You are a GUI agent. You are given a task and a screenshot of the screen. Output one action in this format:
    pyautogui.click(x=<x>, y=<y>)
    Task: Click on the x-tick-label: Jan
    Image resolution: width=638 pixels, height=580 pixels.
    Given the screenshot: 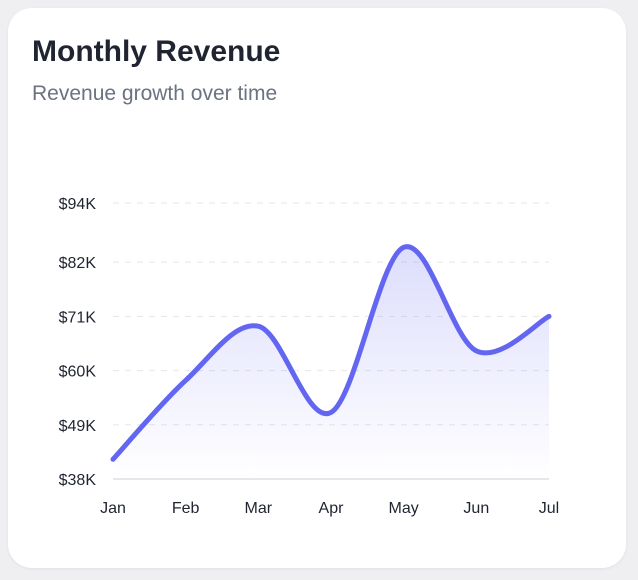 What is the action you would take?
    pyautogui.click(x=113, y=508)
    